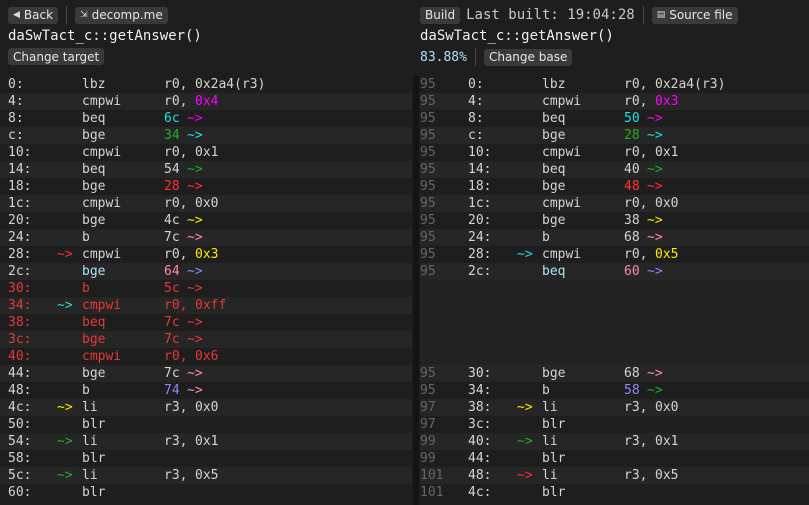  Describe the element at coordinates (206, 339) in the screenshot. I see `asm-line: 3c: bge 7c ~>` at that location.